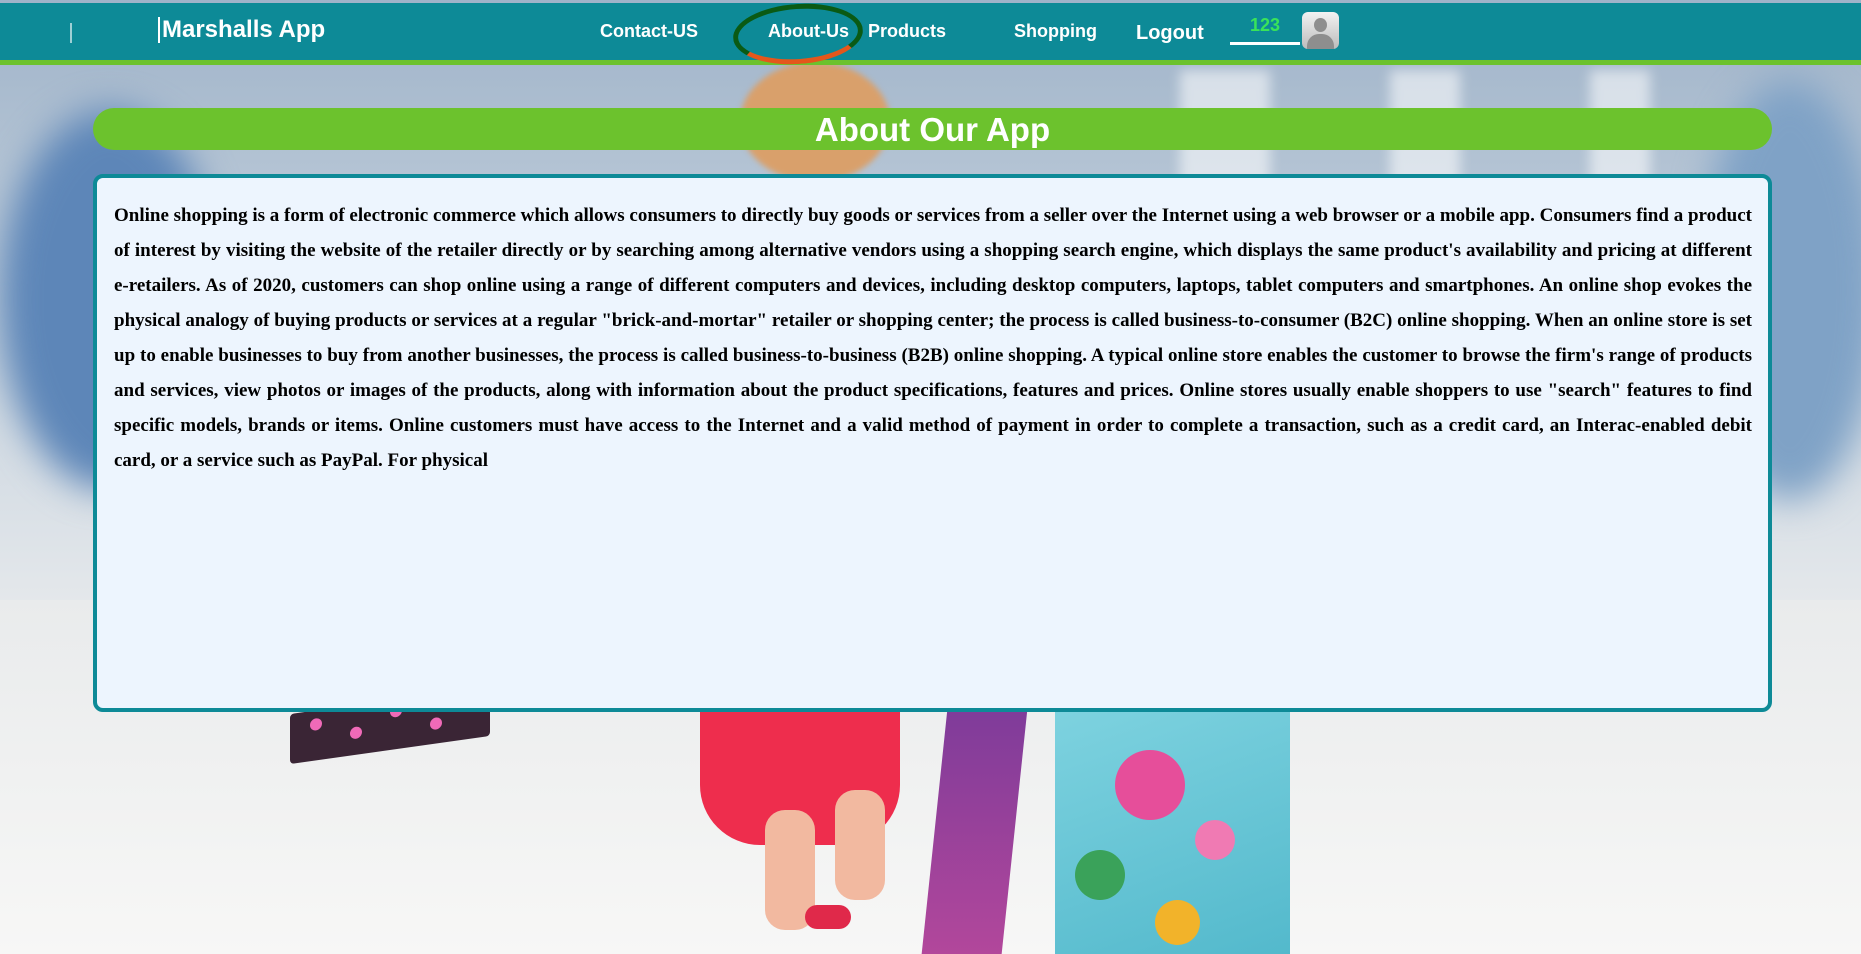 The image size is (1861, 954). Describe the element at coordinates (1320, 25) in the screenshot. I see `avatar-head-shape` at that location.